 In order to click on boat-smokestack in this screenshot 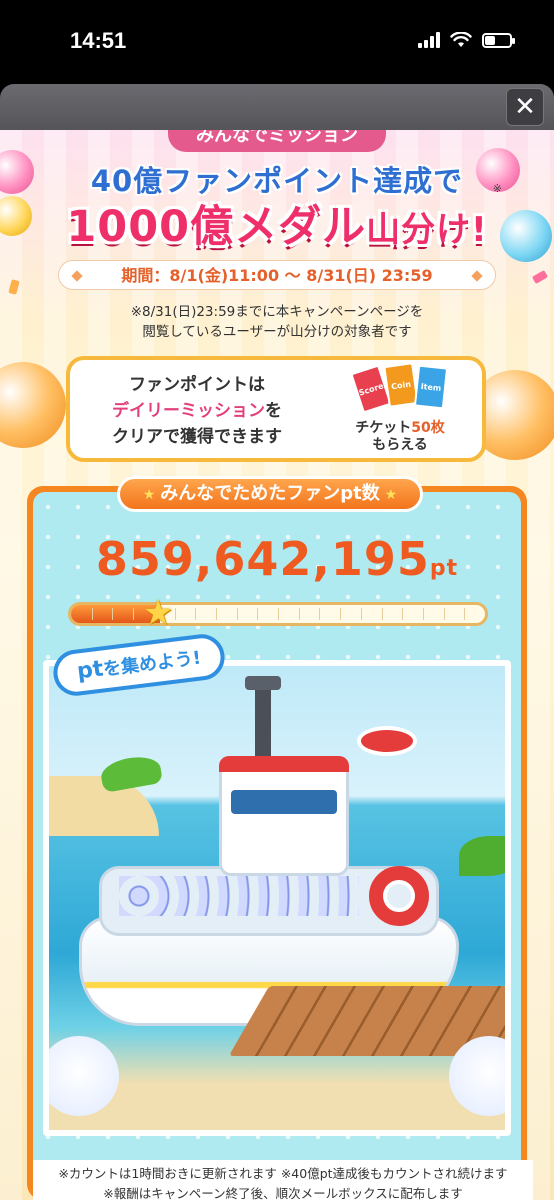, I will do `click(263, 721)`.